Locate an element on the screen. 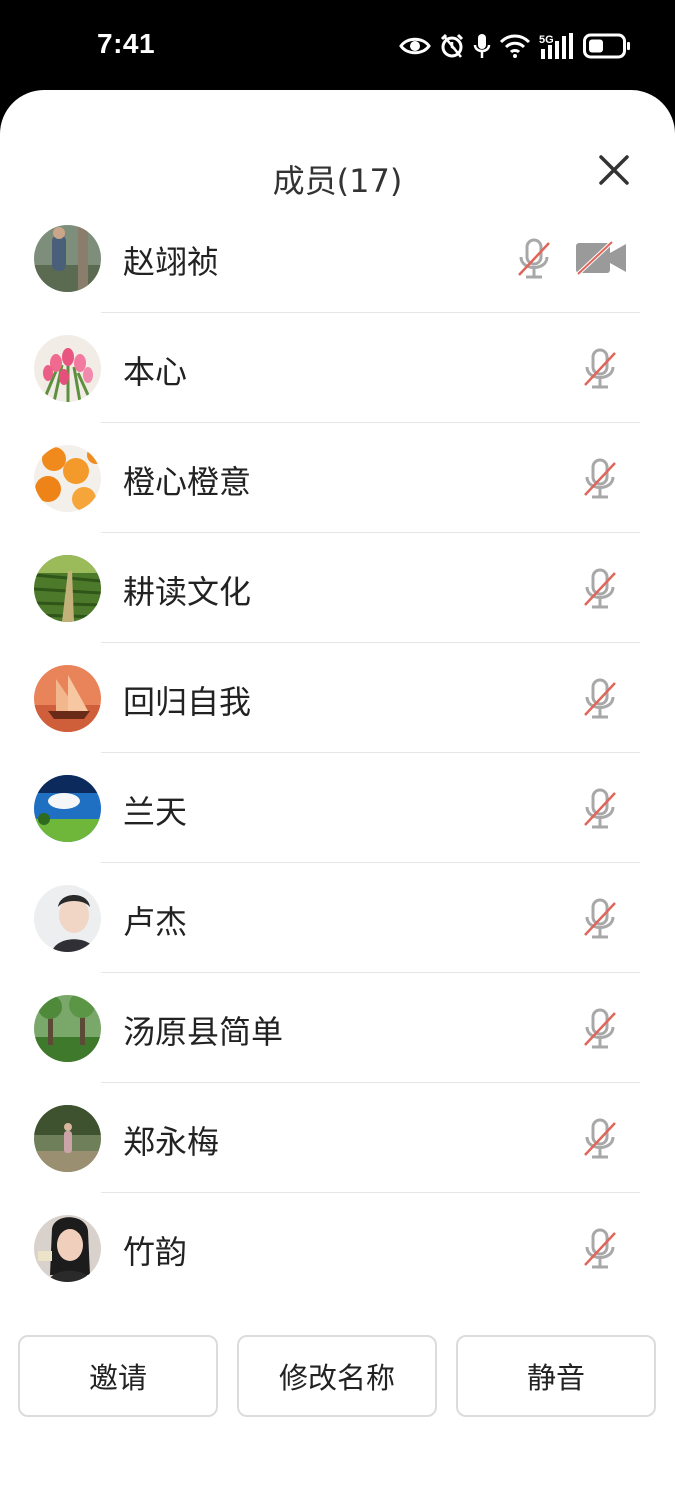 The width and height of the screenshot is (675, 1500). close-button is located at coordinates (614, 170).